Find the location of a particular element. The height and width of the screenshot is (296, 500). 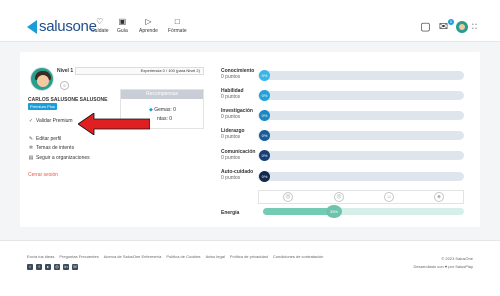

stat-dot-investigacion: 0% is located at coordinates (264, 115).